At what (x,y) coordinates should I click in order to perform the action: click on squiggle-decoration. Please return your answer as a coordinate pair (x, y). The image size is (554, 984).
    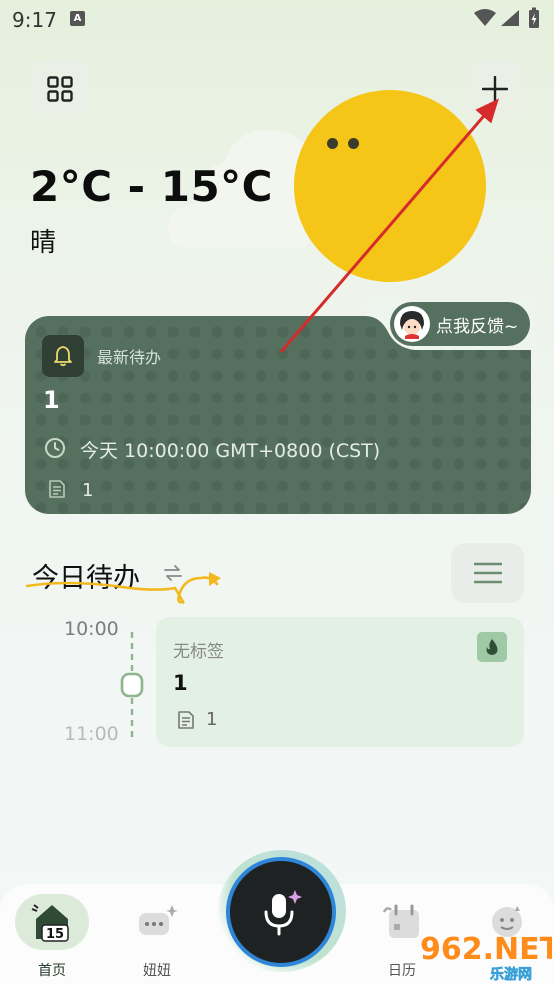
    Looking at the image, I should click on (123, 588).